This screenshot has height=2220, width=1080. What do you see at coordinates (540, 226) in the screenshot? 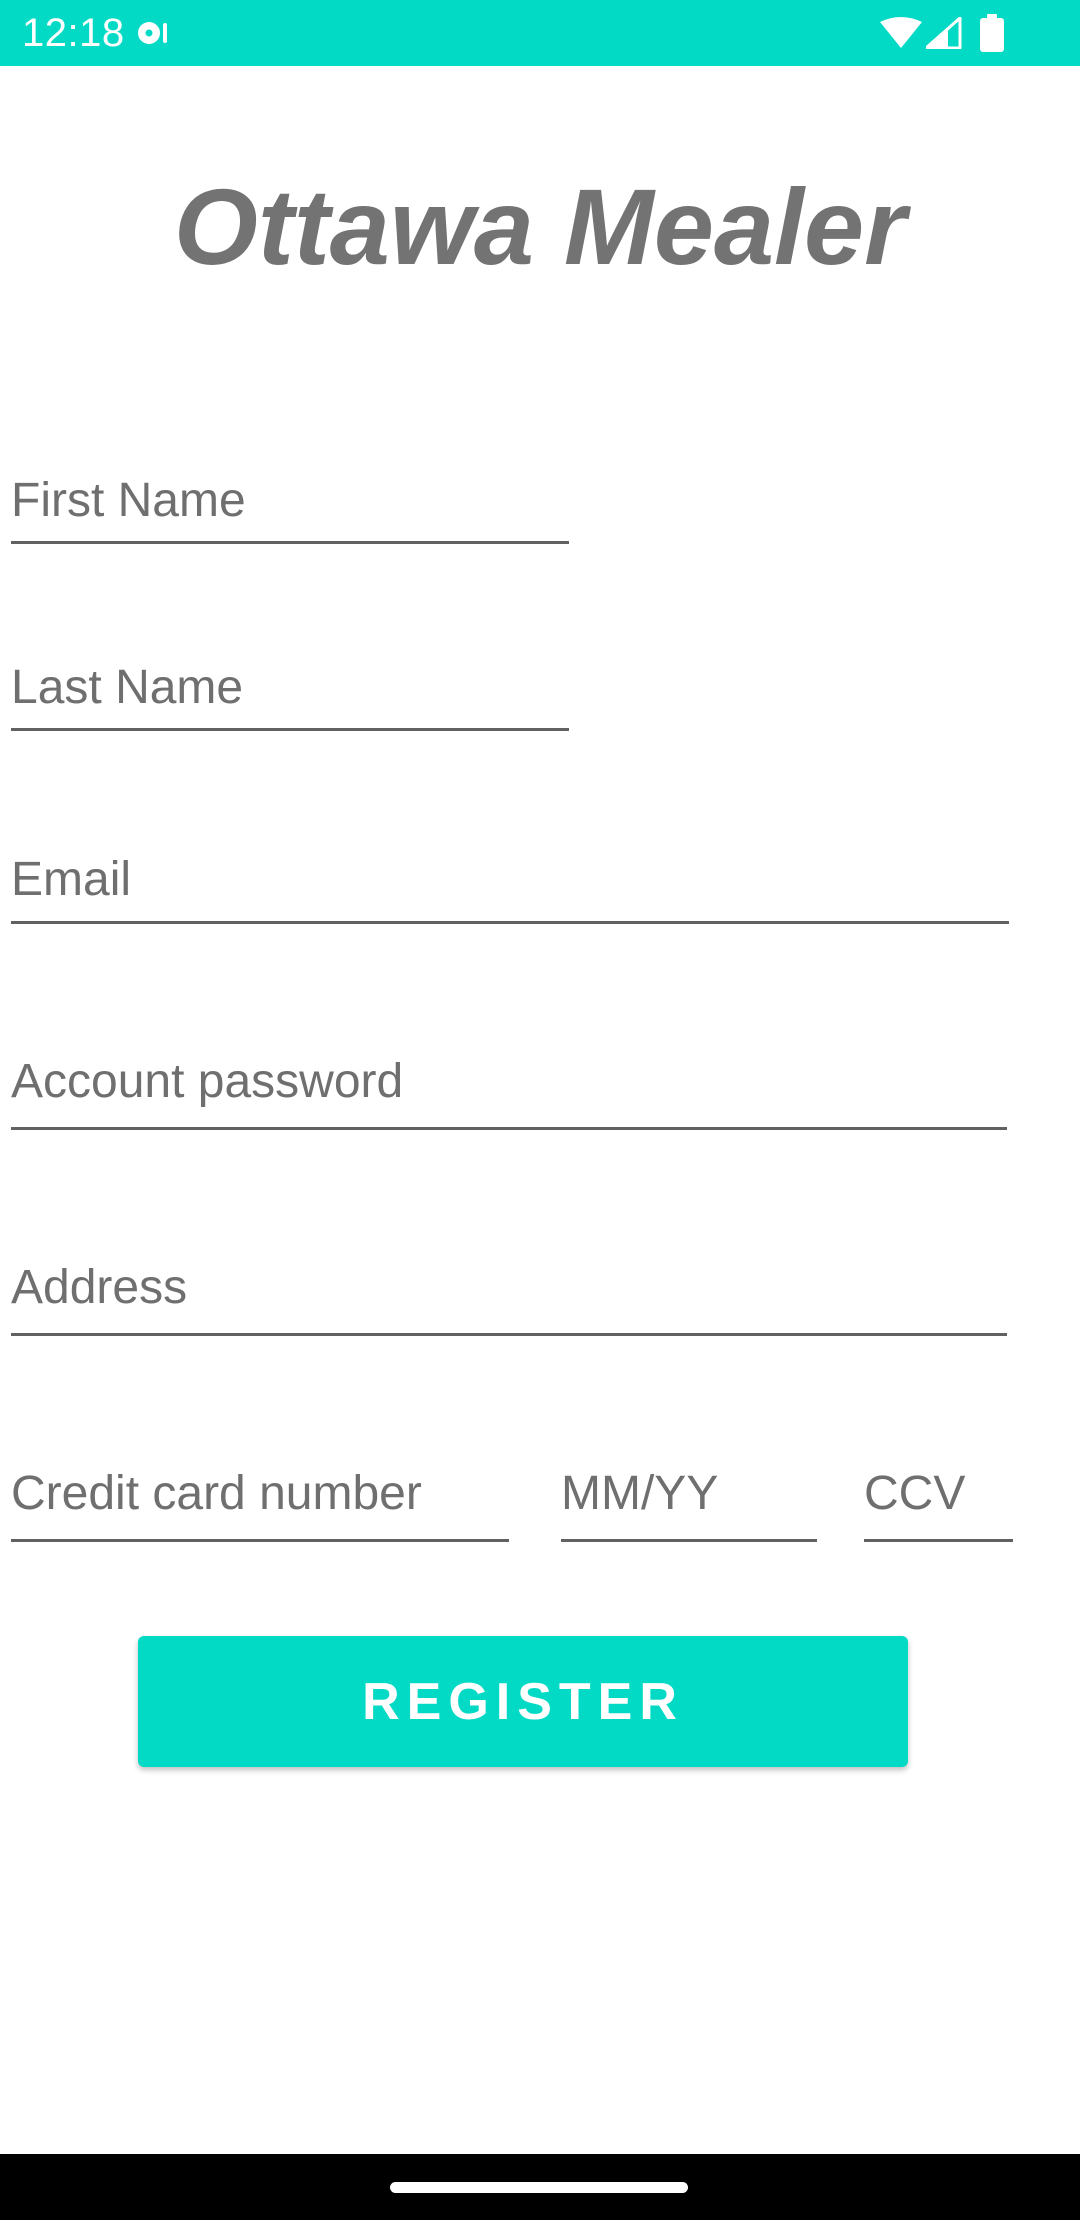
I see `app-title: Ottawa Mealer` at bounding box center [540, 226].